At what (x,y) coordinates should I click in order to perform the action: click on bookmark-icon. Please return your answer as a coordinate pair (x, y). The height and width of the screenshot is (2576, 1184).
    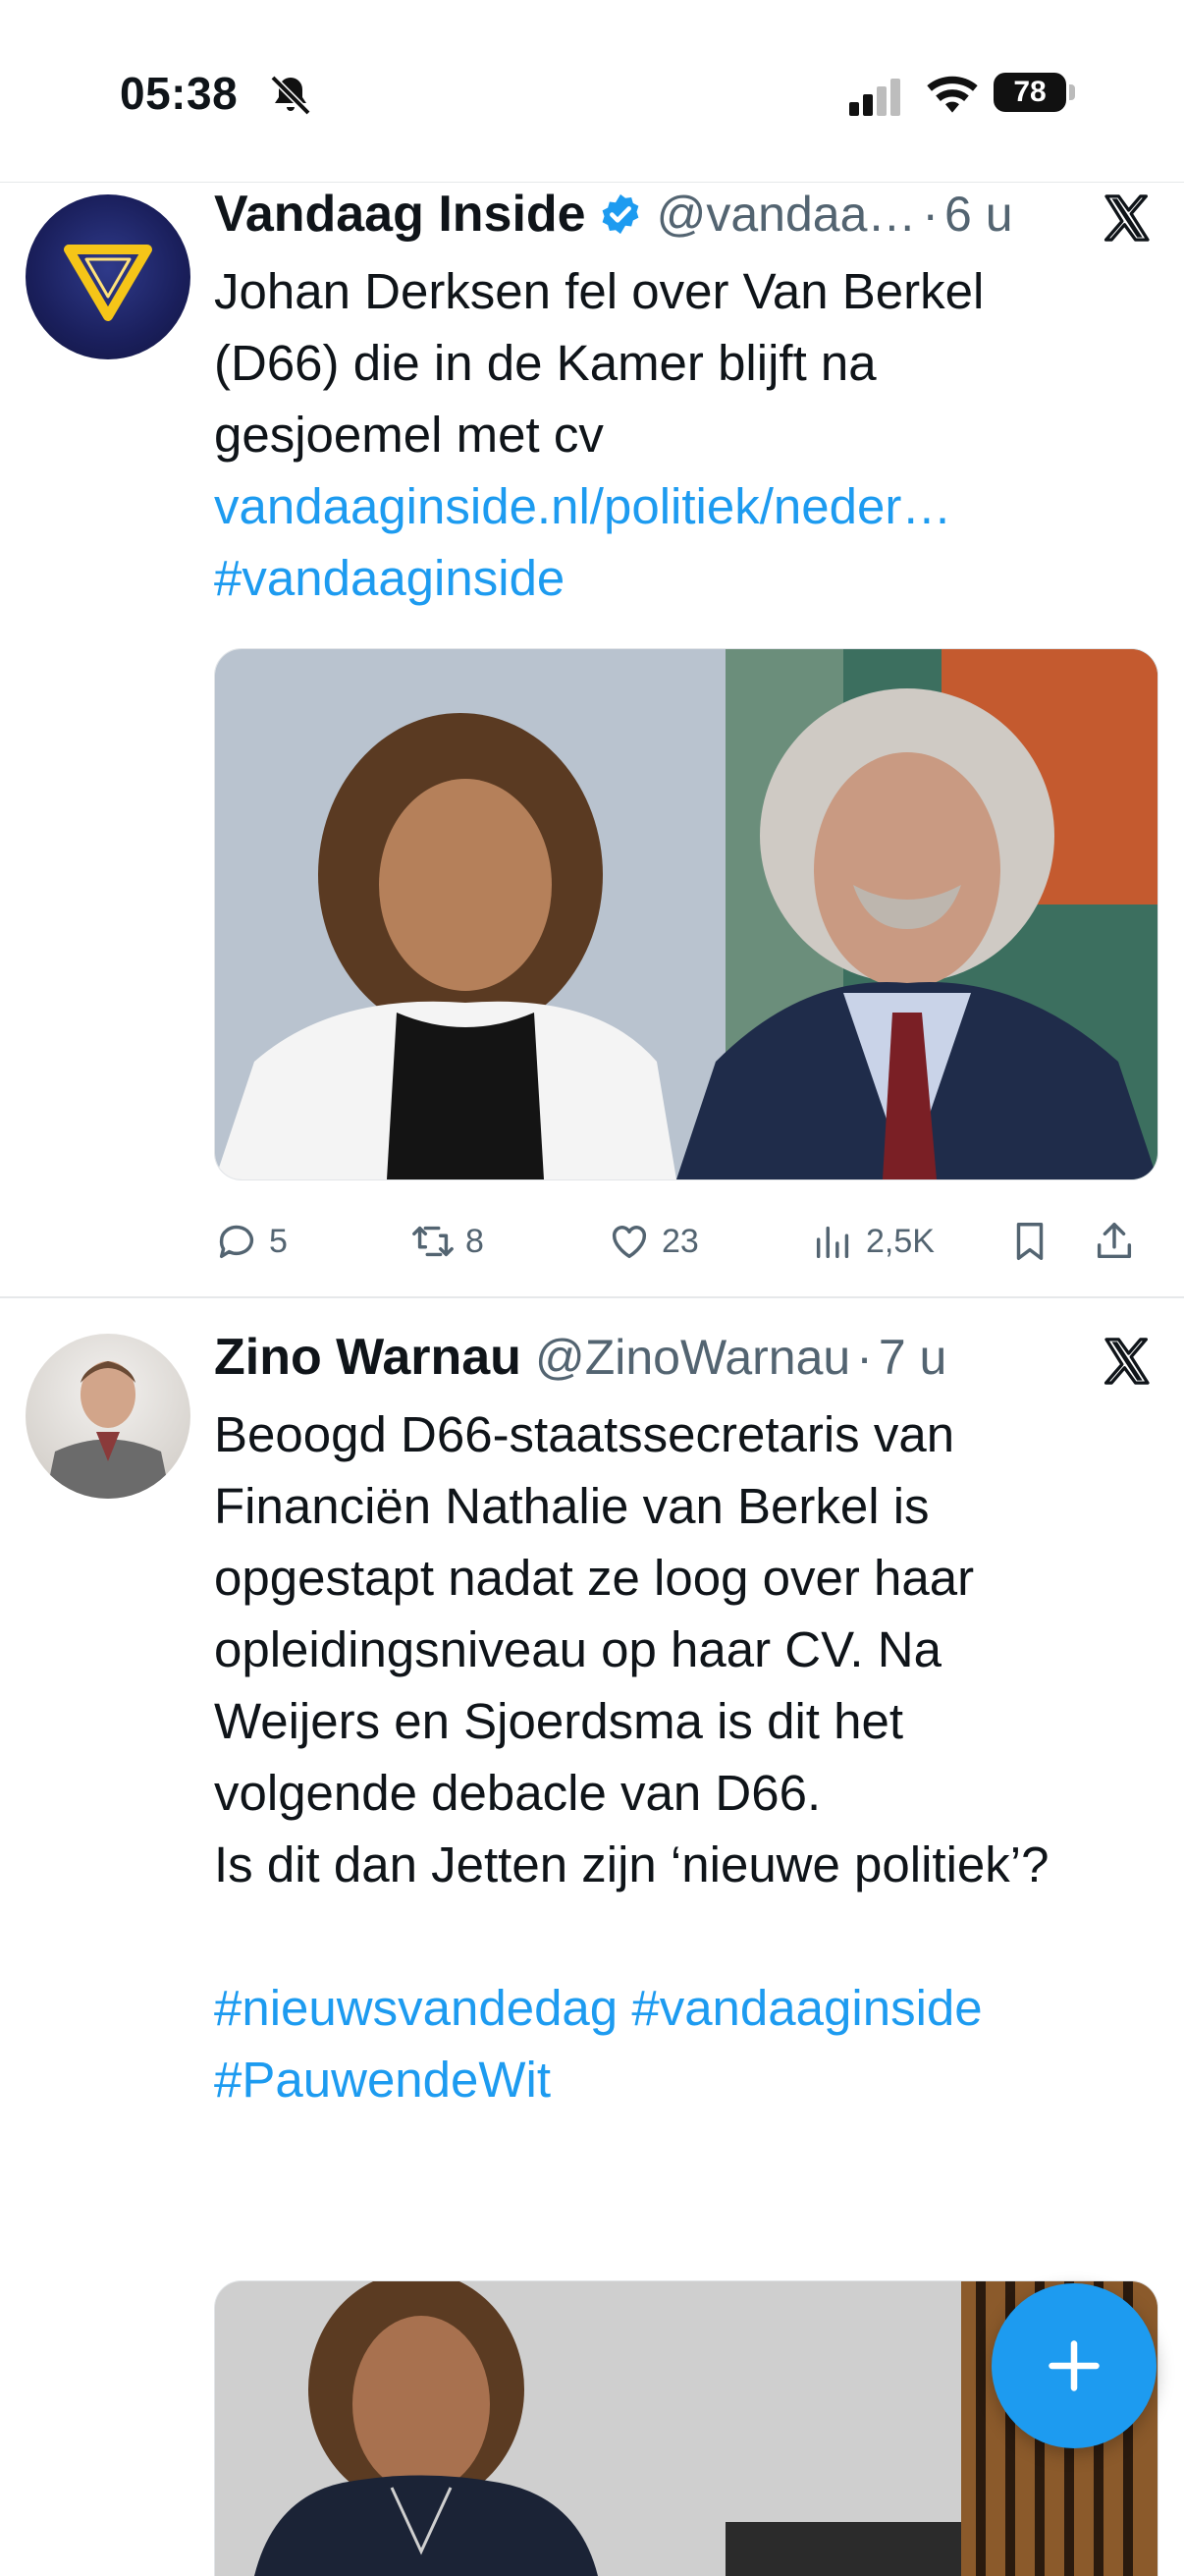
    Looking at the image, I should click on (1030, 1241).